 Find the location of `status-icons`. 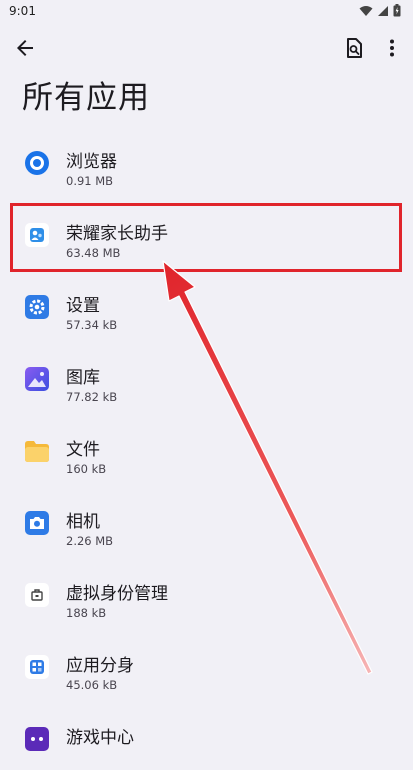

status-icons is located at coordinates (380, 10).